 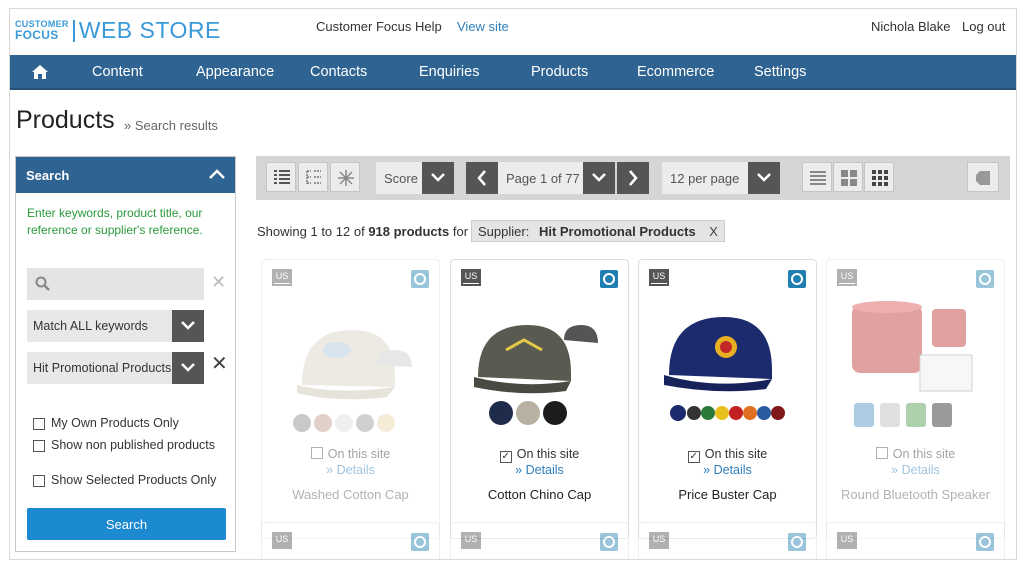 I want to click on search-icon, so click(x=42, y=283).